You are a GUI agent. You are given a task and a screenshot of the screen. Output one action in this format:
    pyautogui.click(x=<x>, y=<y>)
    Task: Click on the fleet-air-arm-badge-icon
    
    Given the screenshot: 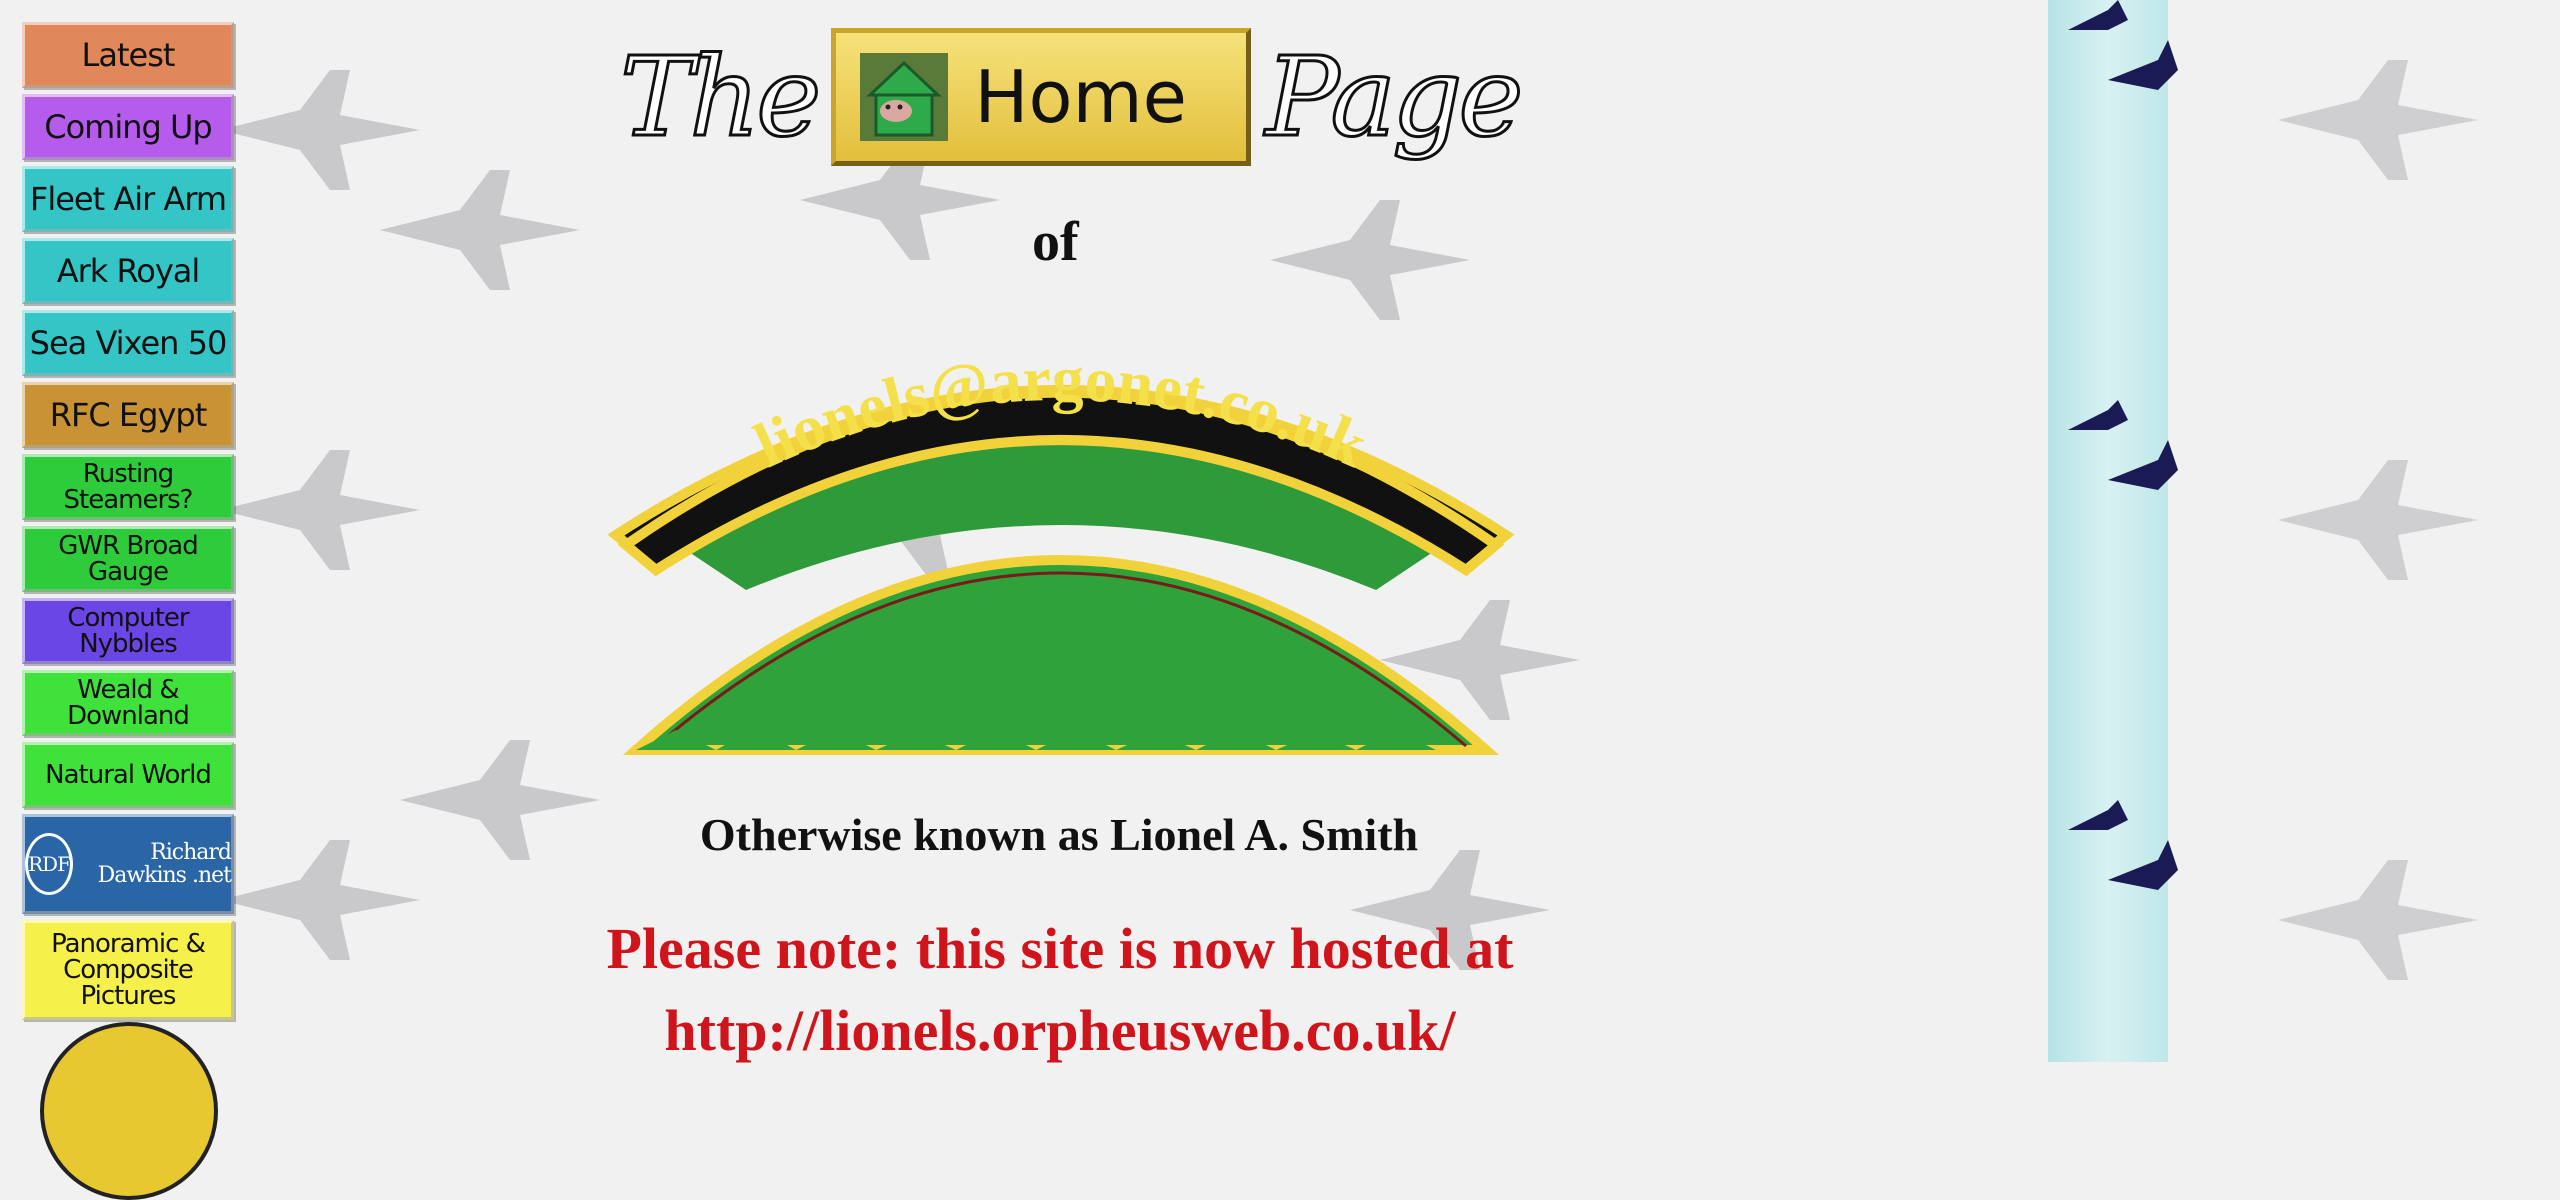 What is the action you would take?
    pyautogui.click(x=129, y=1111)
    